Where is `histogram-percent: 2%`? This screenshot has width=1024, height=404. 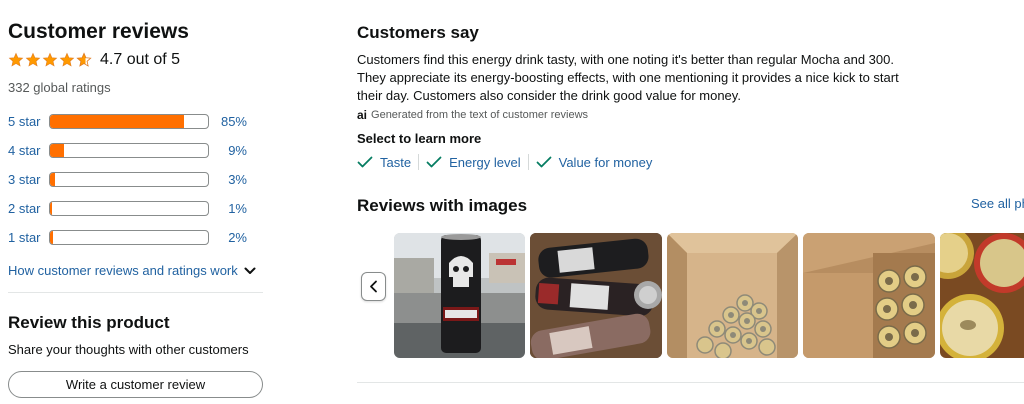
histogram-percent: 2% is located at coordinates (229, 237).